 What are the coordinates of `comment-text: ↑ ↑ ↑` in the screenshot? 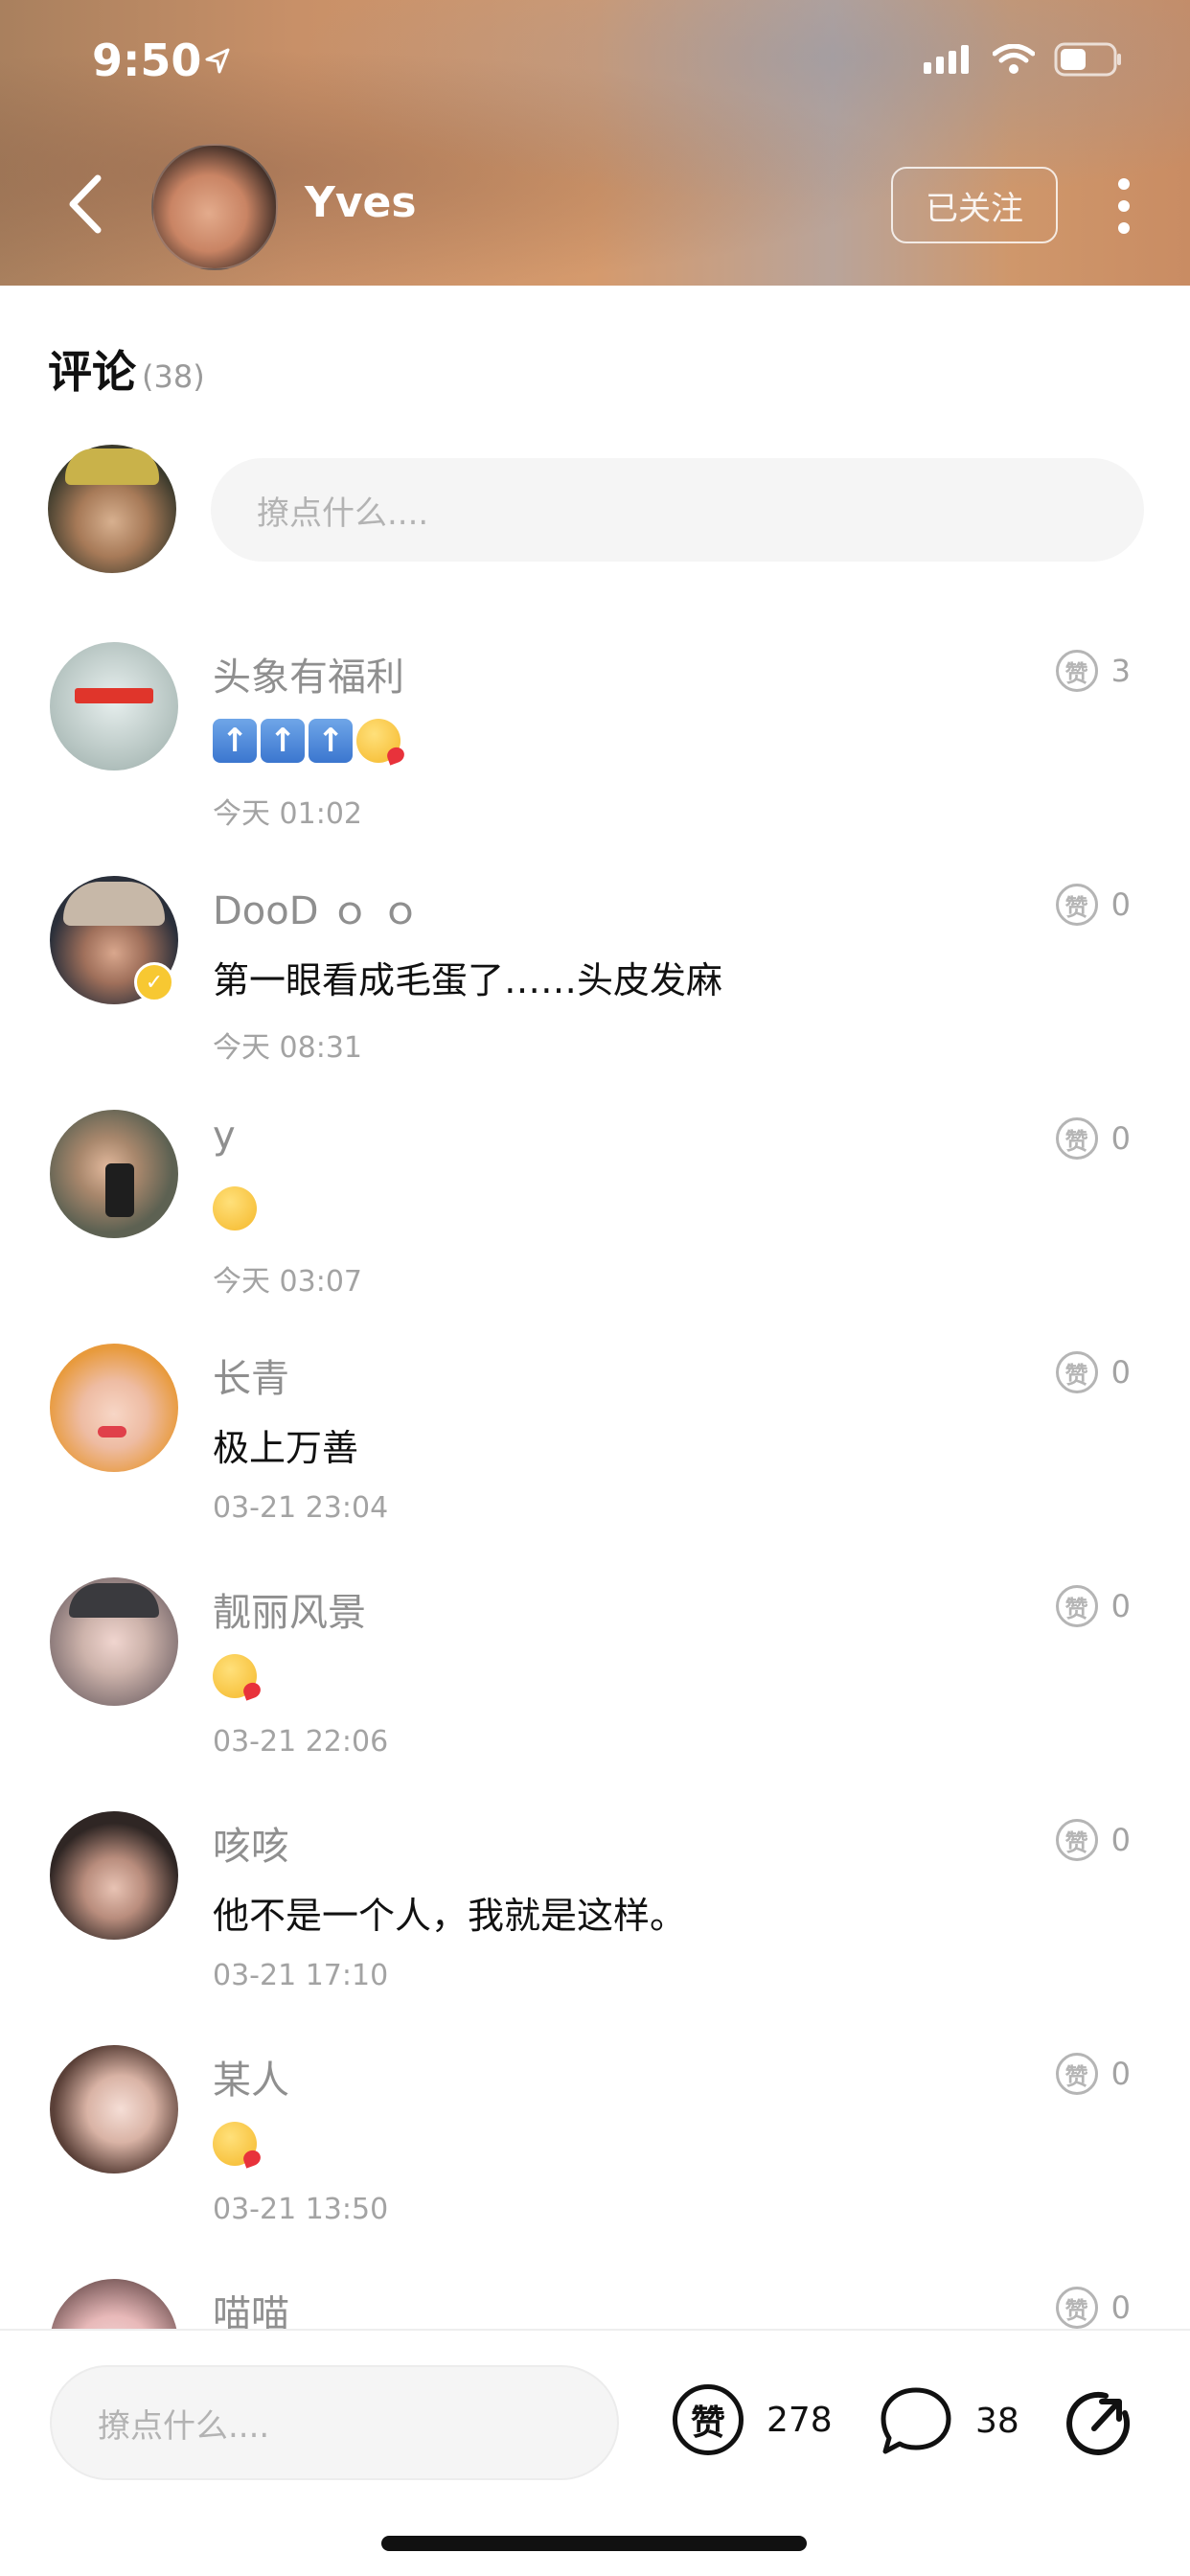 It's located at (307, 740).